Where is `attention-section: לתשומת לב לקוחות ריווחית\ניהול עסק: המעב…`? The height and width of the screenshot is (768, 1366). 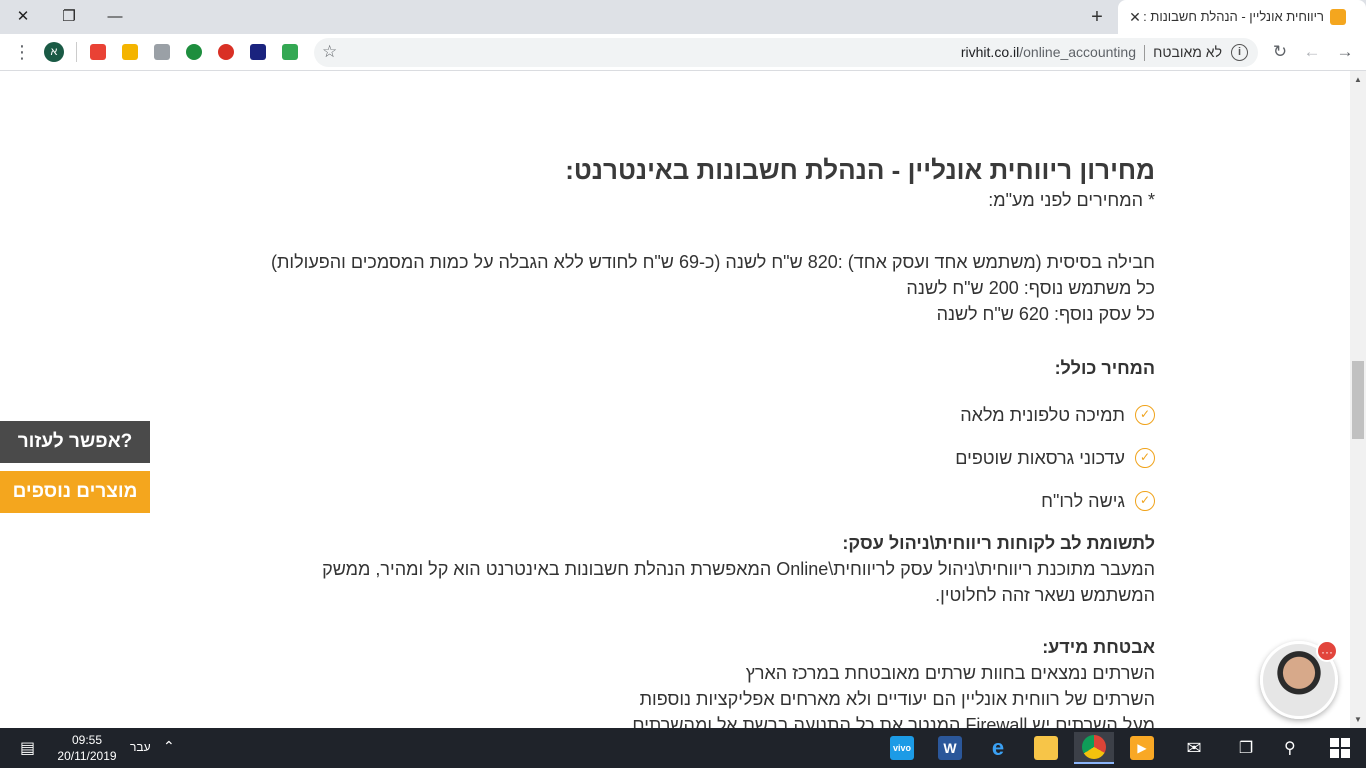 attention-section: לתשומת לב לקוחות ריווחית\ניהול עסק: המעב… is located at coordinates (705, 569).